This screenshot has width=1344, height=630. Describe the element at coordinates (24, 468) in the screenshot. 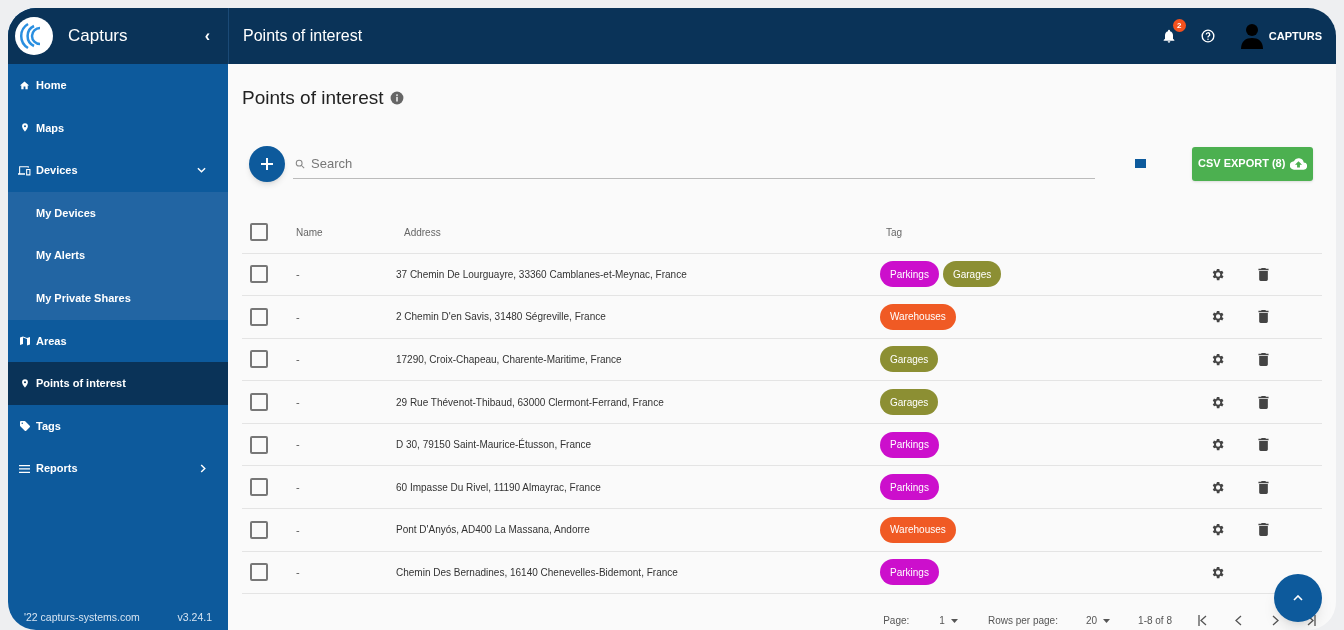

I see `menu-icon` at that location.